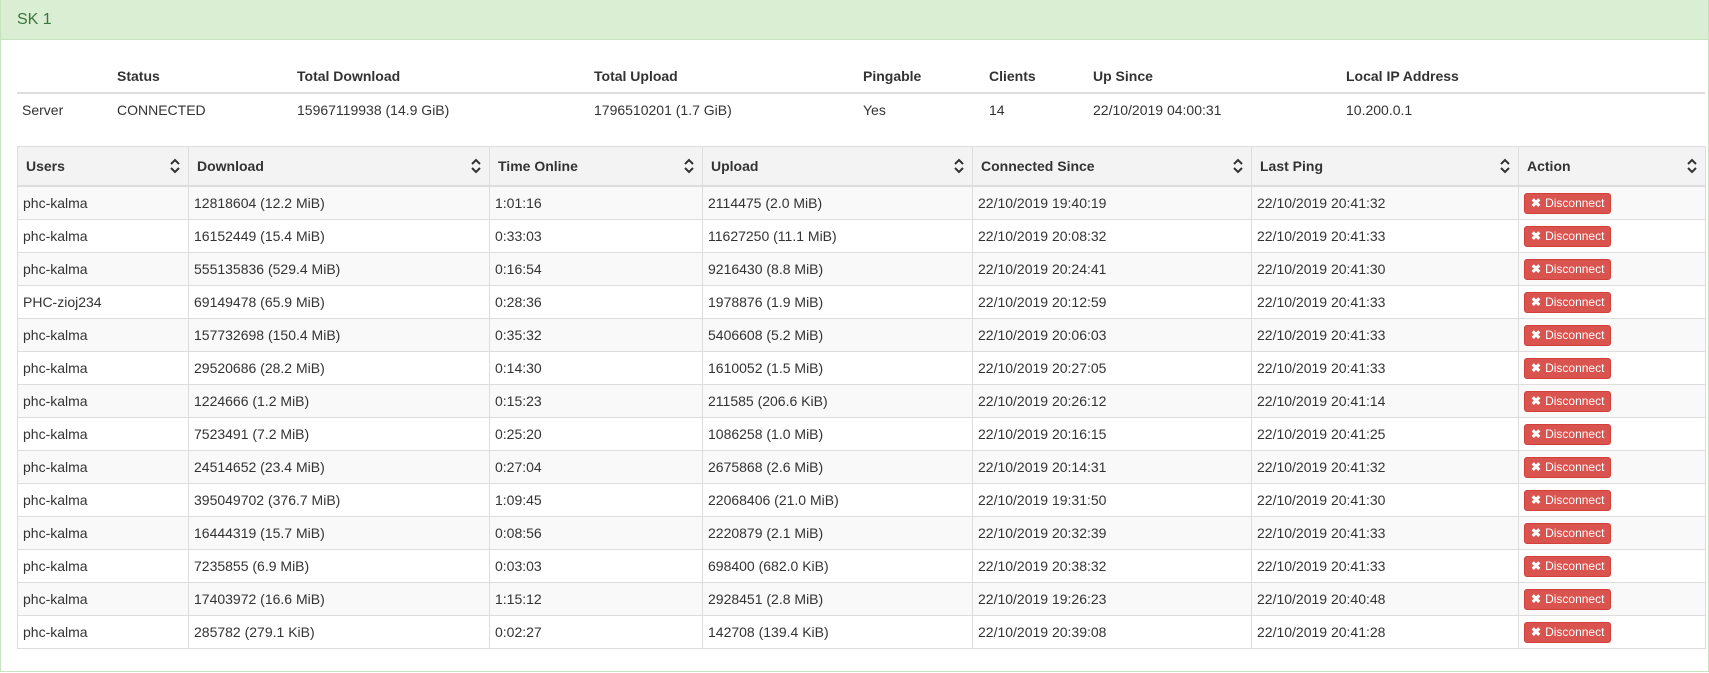  I want to click on user-download: 395049702 (376.7 MiB), so click(339, 500).